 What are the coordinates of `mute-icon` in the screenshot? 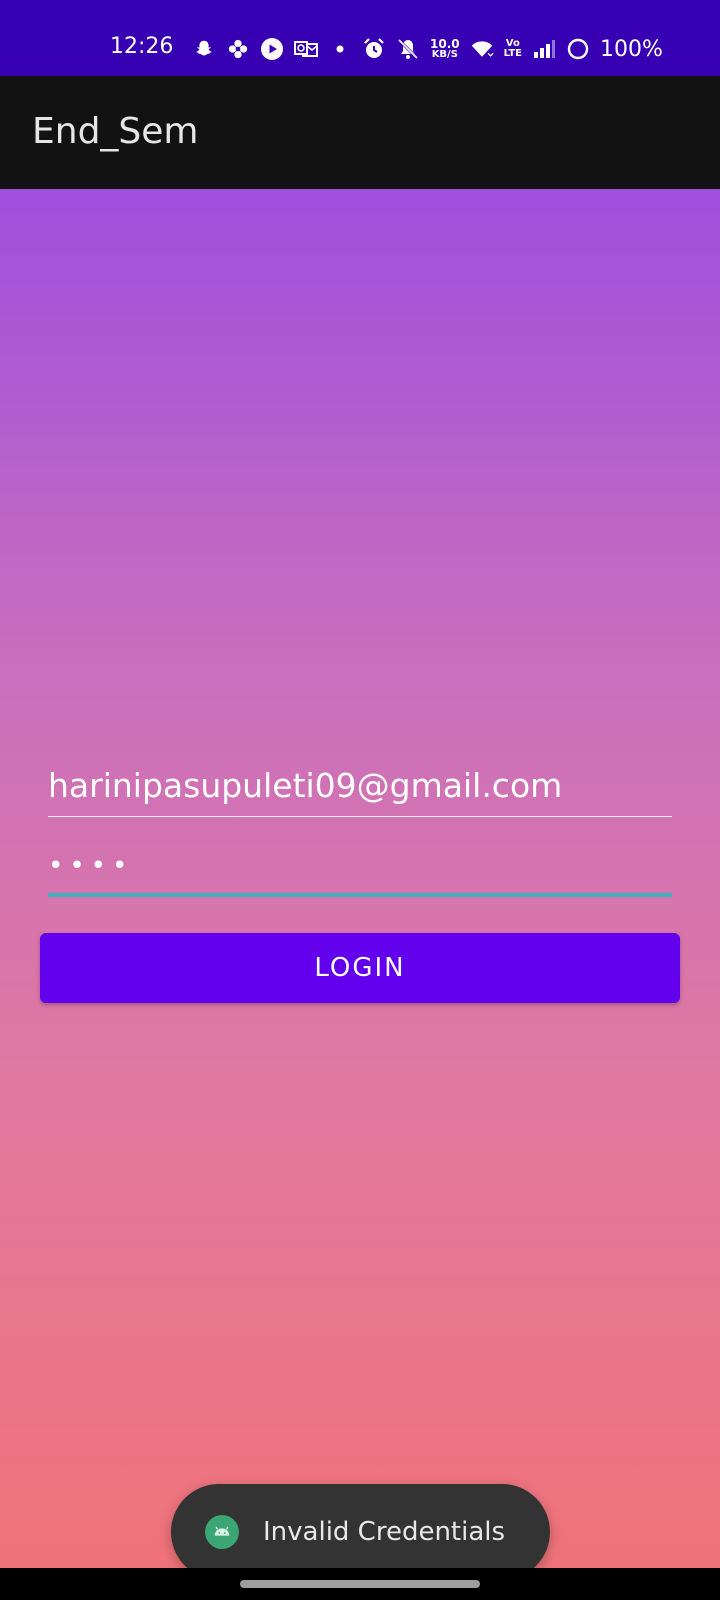 It's located at (408, 49).